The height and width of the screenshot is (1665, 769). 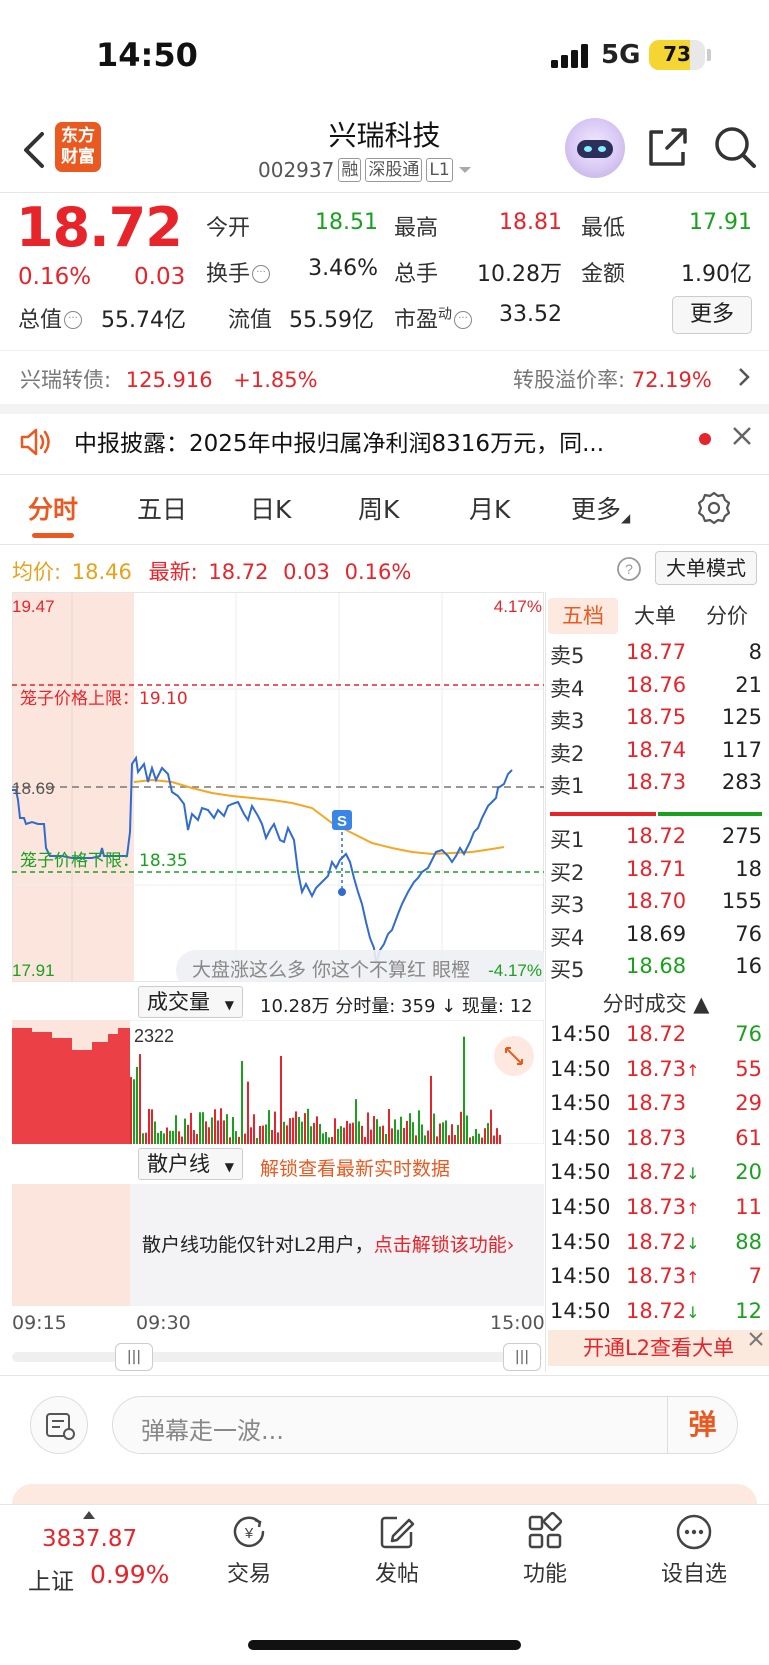 What do you see at coordinates (397, 1550) in the screenshot?
I see `nav-post: 发帖` at bounding box center [397, 1550].